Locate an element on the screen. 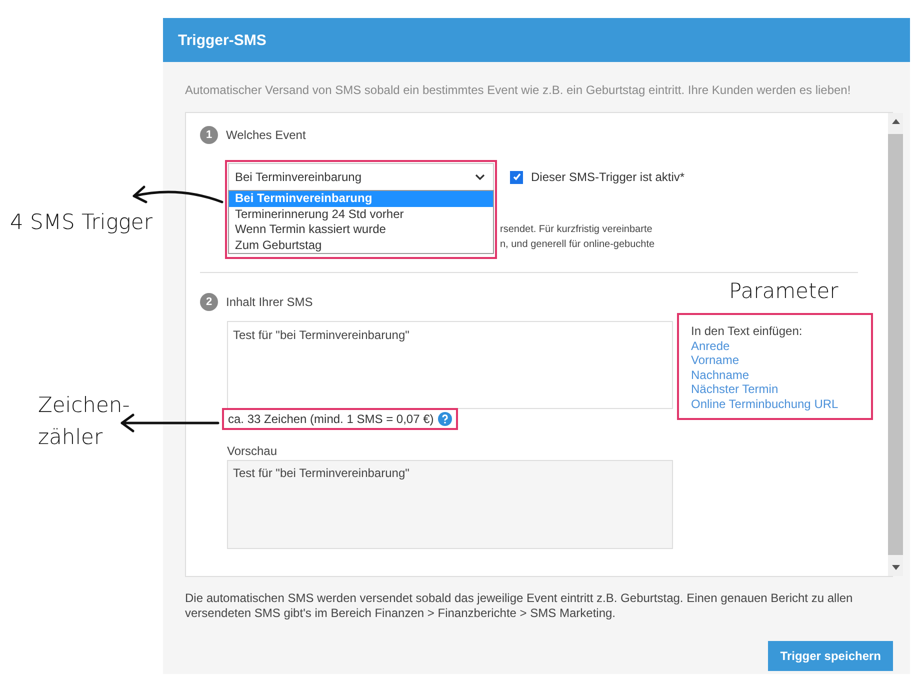 This screenshot has width=922, height=695. save-button: Trigger speichern is located at coordinates (830, 656).